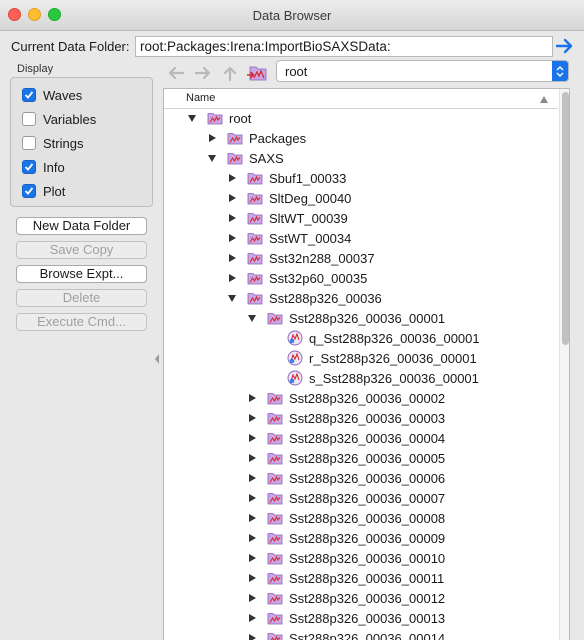 The width and height of the screenshot is (584, 640). I want to click on folder-select: root, so click(422, 71).